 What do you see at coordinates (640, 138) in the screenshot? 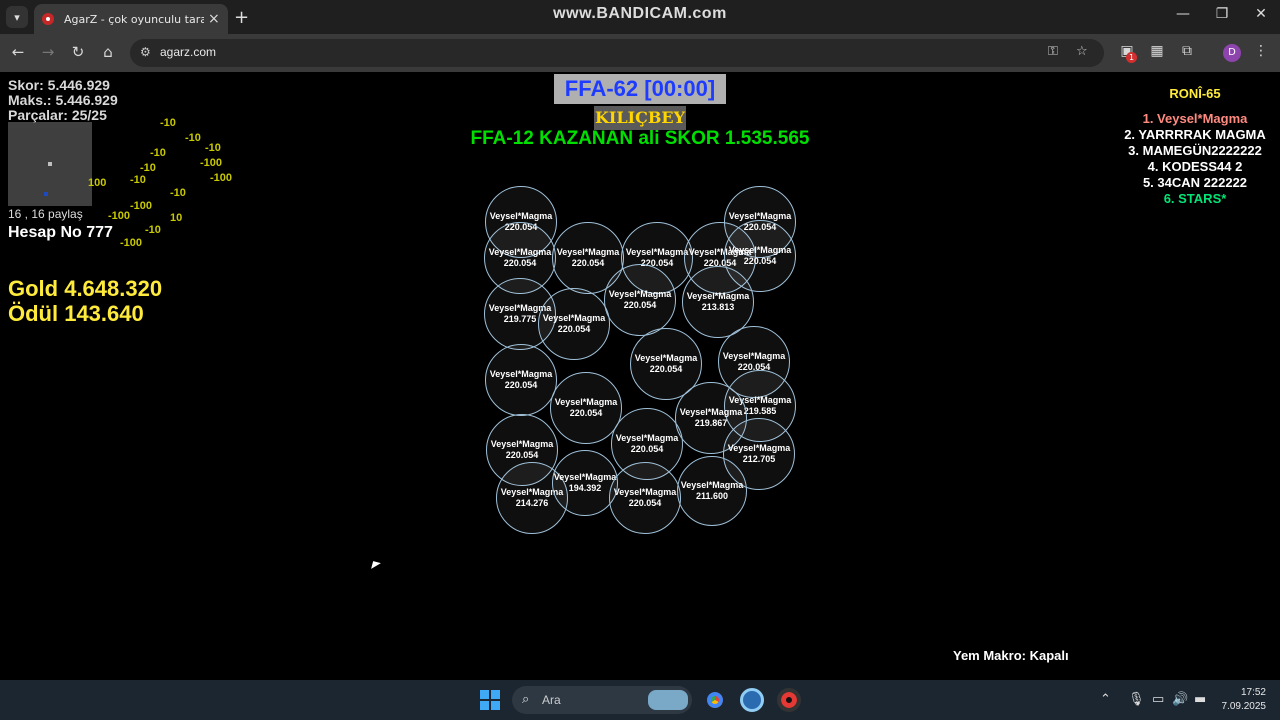
I see `winner-banner: FFA-12 KAZANAN ali SKOR 1.535.565` at bounding box center [640, 138].